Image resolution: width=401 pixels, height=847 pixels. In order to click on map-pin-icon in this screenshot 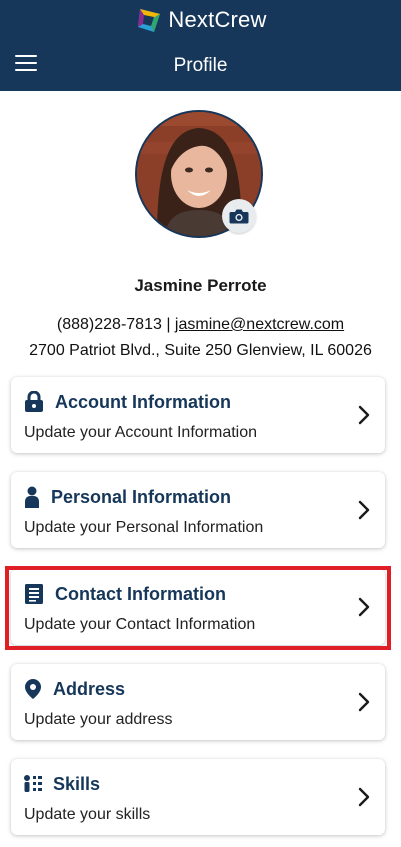, I will do `click(33, 689)`.